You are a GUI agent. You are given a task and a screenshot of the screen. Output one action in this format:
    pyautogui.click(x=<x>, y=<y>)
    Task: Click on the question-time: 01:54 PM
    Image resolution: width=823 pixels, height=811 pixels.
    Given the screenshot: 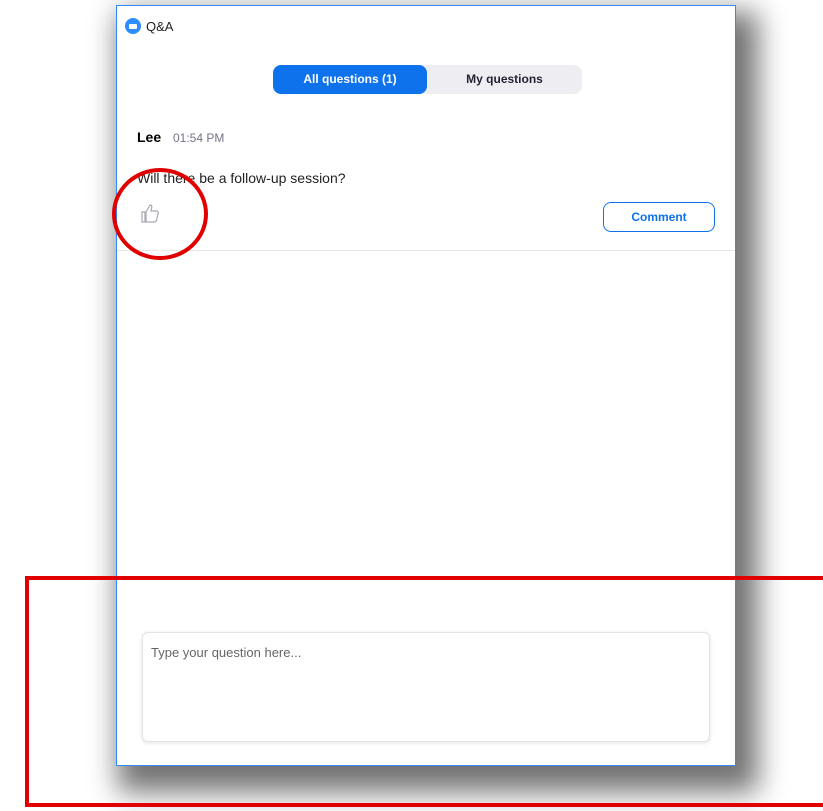 What is the action you would take?
    pyautogui.click(x=199, y=138)
    